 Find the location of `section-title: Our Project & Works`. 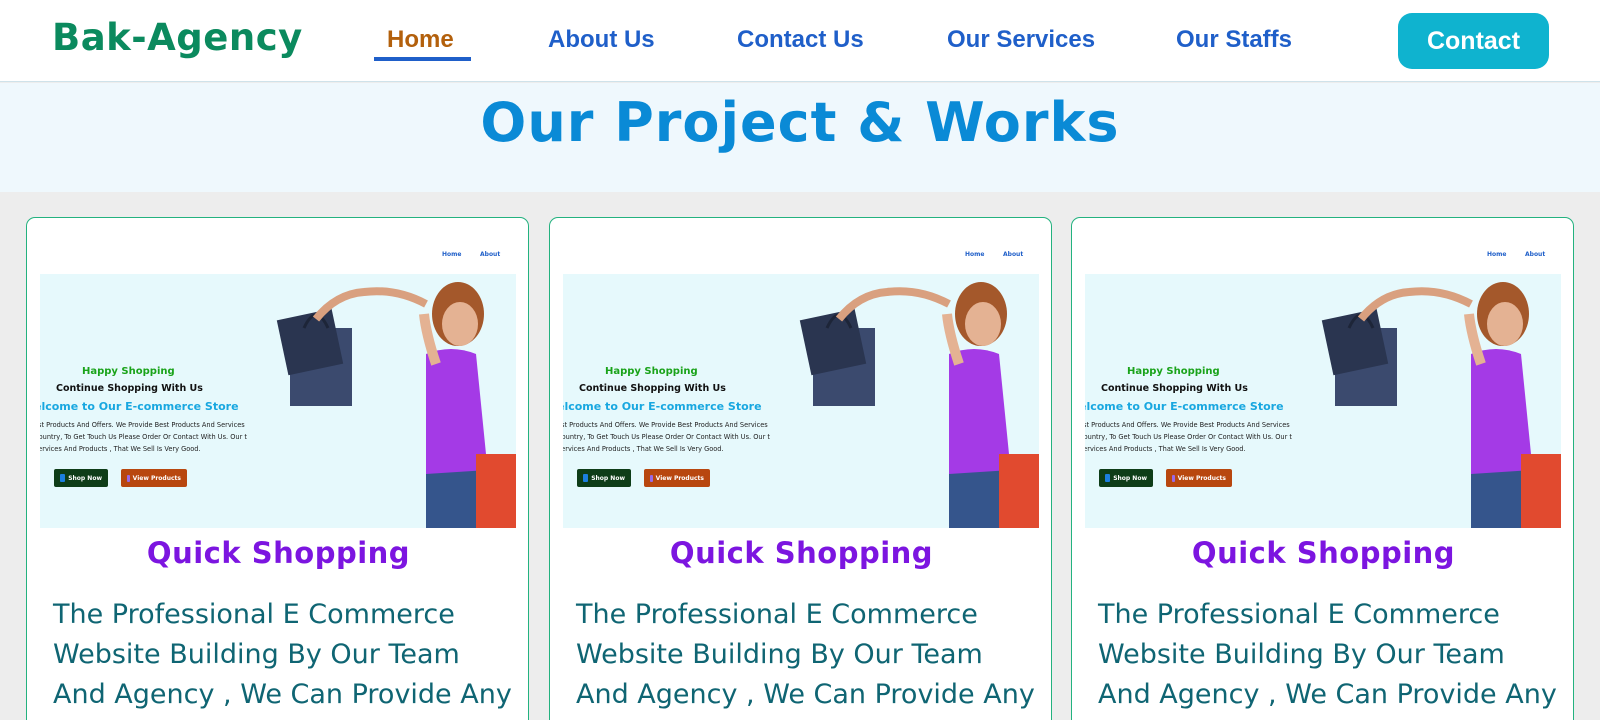

section-title: Our Project & Works is located at coordinates (800, 122).